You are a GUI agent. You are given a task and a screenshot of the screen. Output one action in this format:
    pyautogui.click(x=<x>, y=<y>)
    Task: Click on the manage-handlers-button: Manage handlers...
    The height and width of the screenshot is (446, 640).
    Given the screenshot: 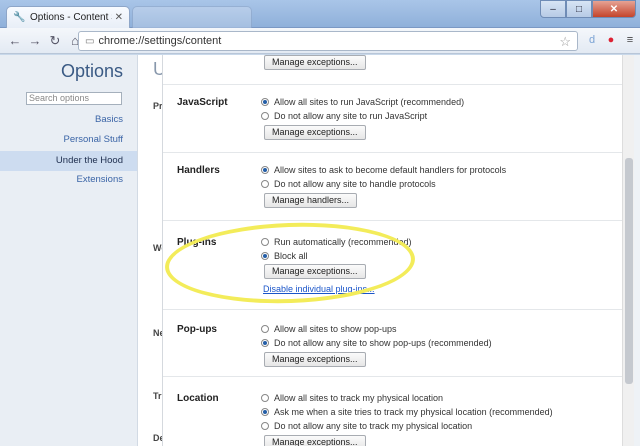 What is the action you would take?
    pyautogui.click(x=311, y=200)
    